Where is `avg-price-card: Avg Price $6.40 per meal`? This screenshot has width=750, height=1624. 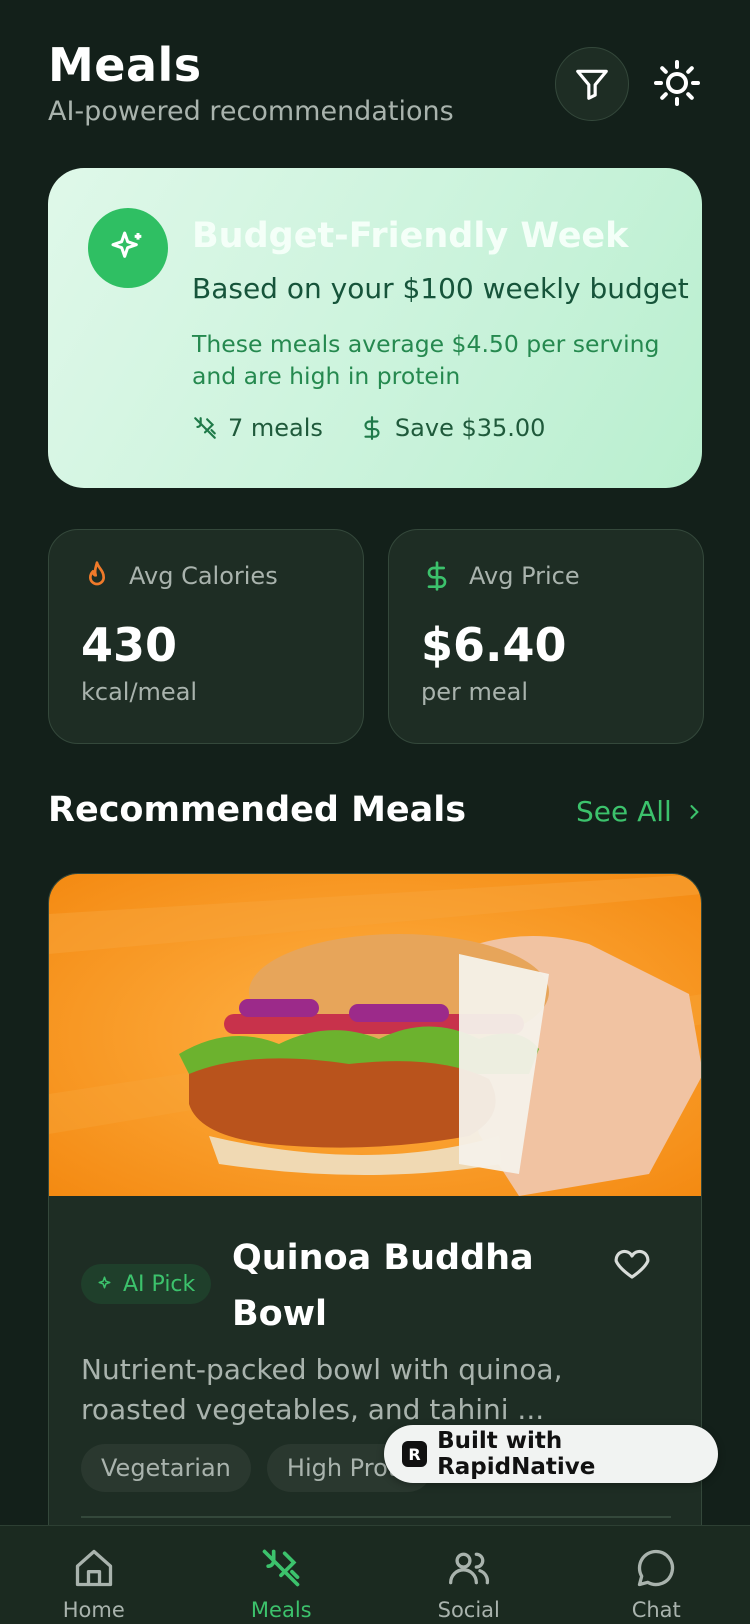 avg-price-card: Avg Price $6.40 per meal is located at coordinates (546, 636).